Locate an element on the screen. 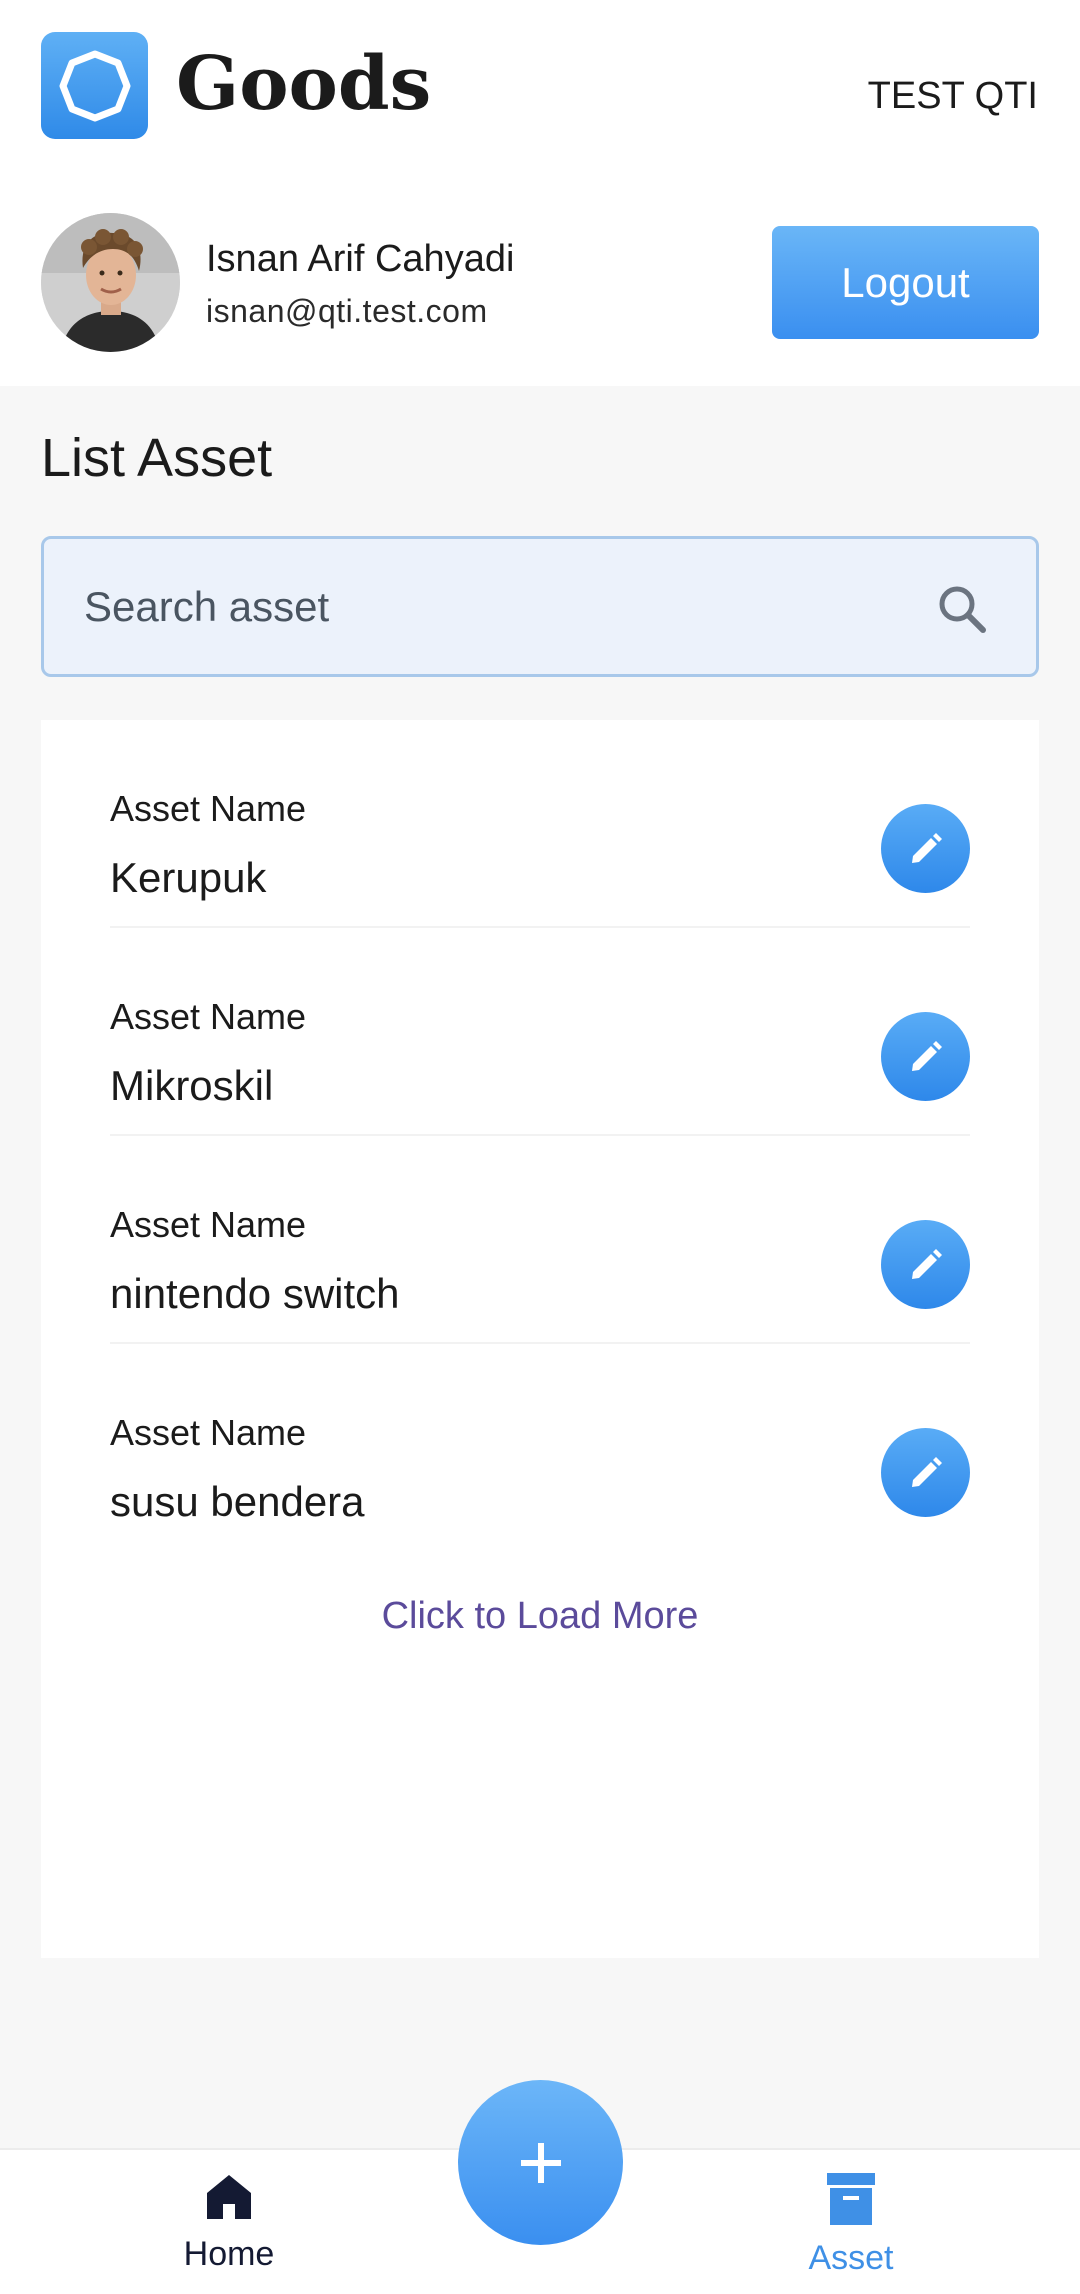 Image resolution: width=1080 pixels, height=2294 pixels. search-input is located at coordinates (514, 606).